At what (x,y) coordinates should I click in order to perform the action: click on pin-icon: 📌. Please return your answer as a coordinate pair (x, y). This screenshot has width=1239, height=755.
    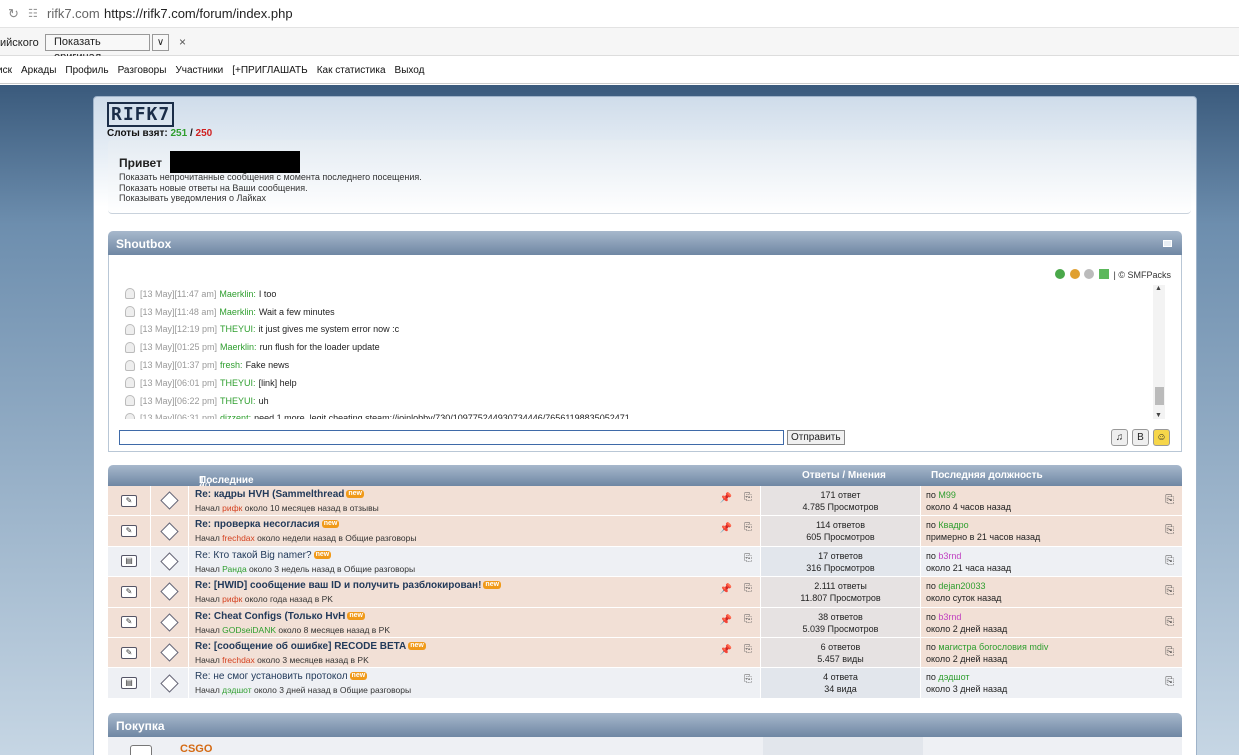
    Looking at the image, I should click on (725, 529).